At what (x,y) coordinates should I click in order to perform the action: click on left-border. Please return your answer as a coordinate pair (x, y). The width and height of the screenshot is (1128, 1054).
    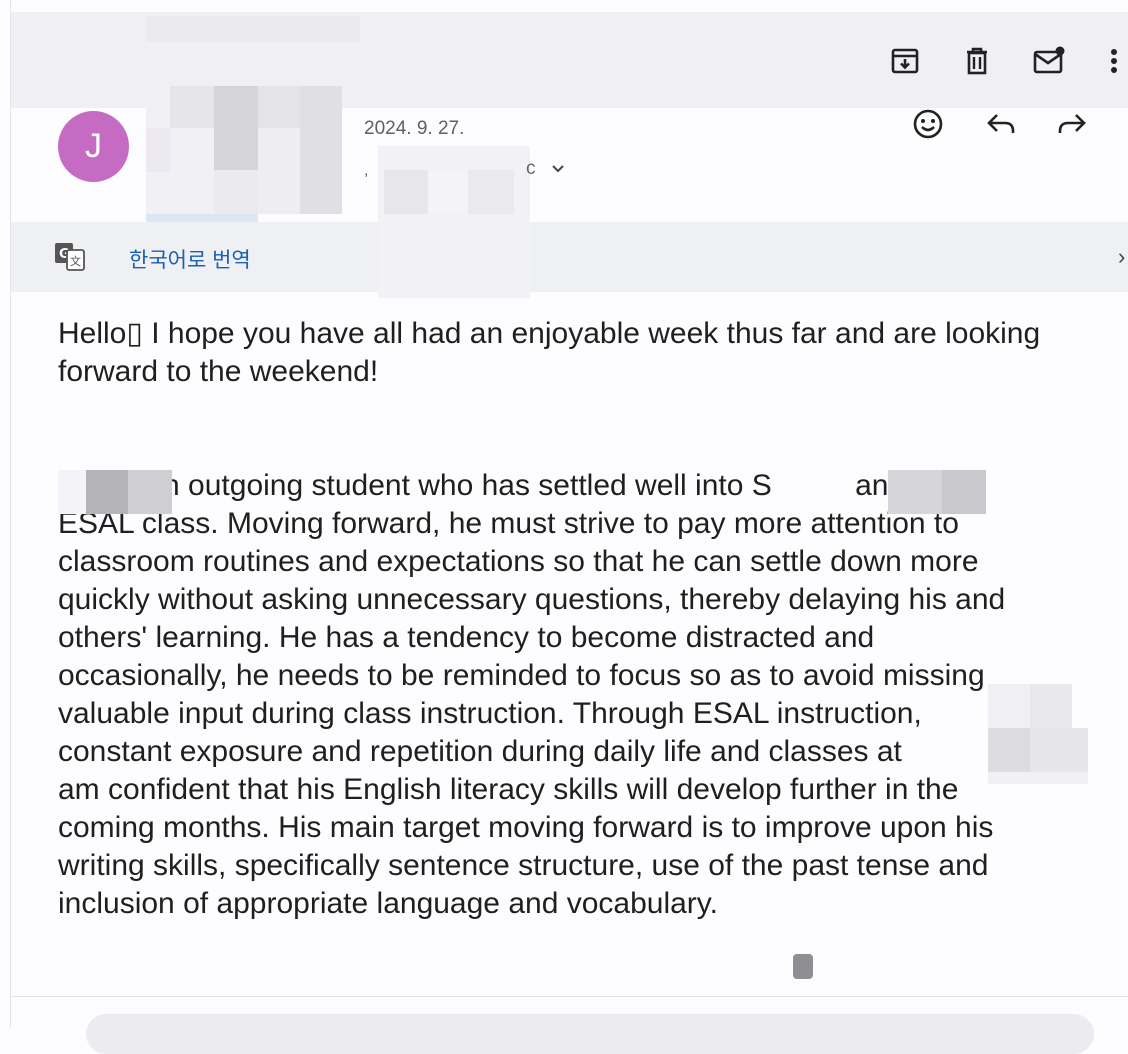
    Looking at the image, I should click on (10, 514).